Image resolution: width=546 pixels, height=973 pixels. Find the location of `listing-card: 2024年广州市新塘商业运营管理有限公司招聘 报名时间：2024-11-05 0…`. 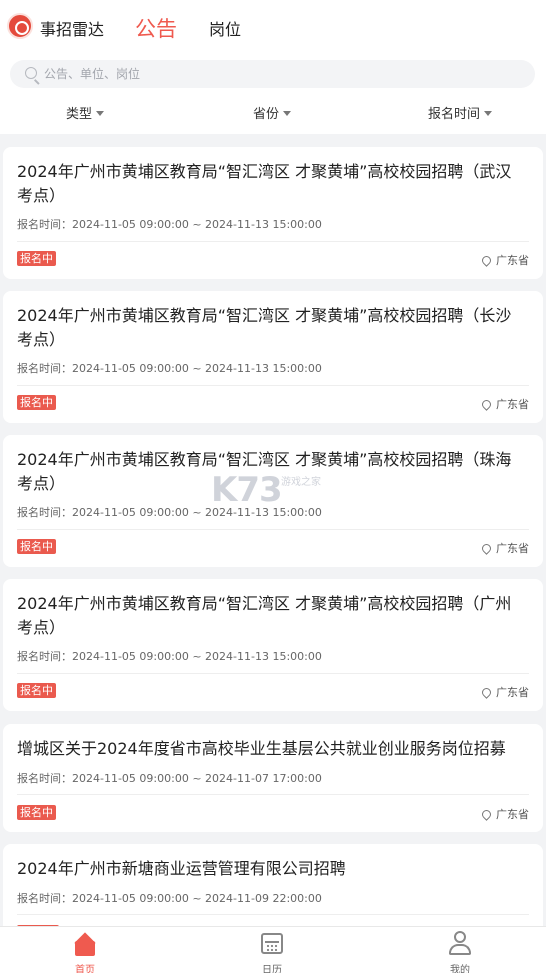

listing-card: 2024年广州市新塘商业运营管理有限公司招聘 报名时间：2024-11-05 0… is located at coordinates (273, 892).